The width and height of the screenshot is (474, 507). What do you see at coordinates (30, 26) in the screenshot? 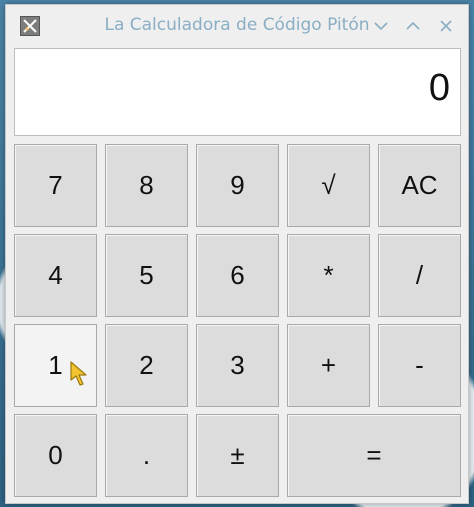
I see `calculator-app-icon` at bounding box center [30, 26].